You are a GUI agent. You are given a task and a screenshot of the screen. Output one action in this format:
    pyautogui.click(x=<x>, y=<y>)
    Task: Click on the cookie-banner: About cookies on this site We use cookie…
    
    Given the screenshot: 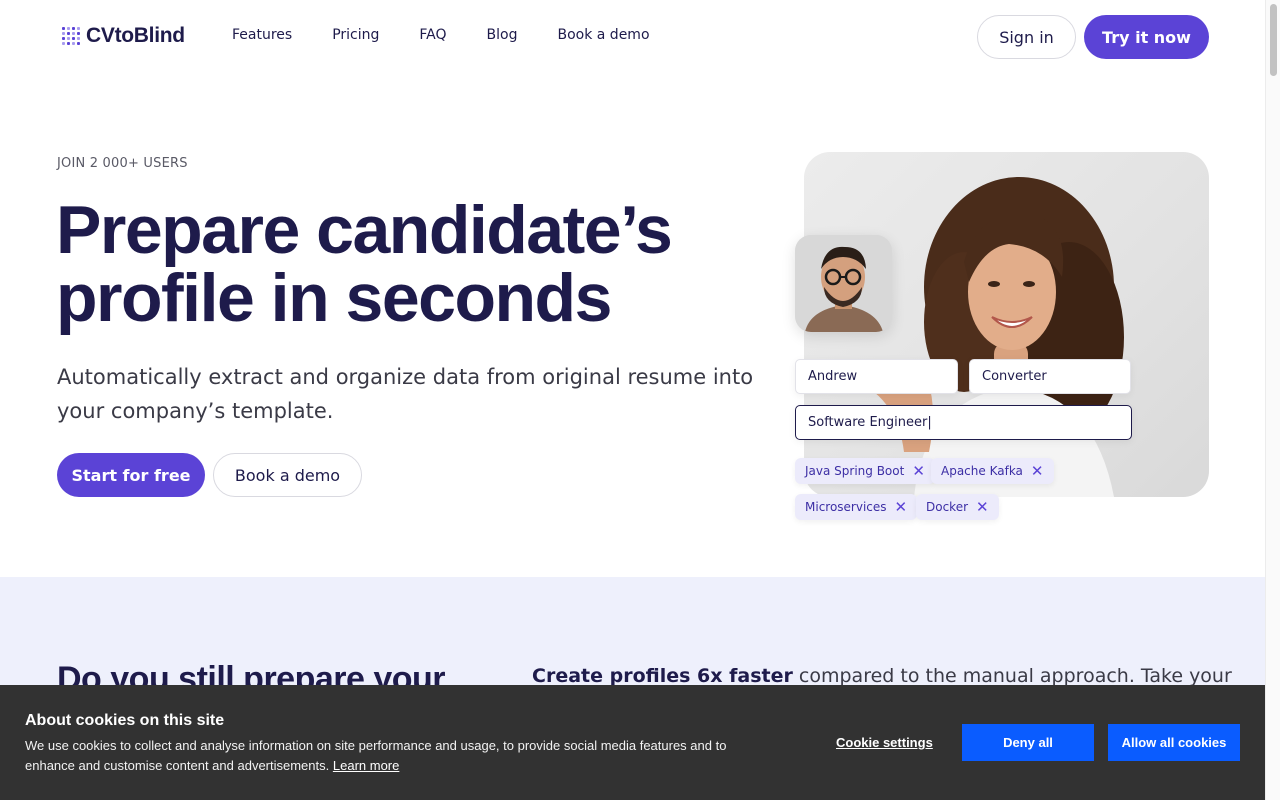 What is the action you would take?
    pyautogui.click(x=632, y=742)
    